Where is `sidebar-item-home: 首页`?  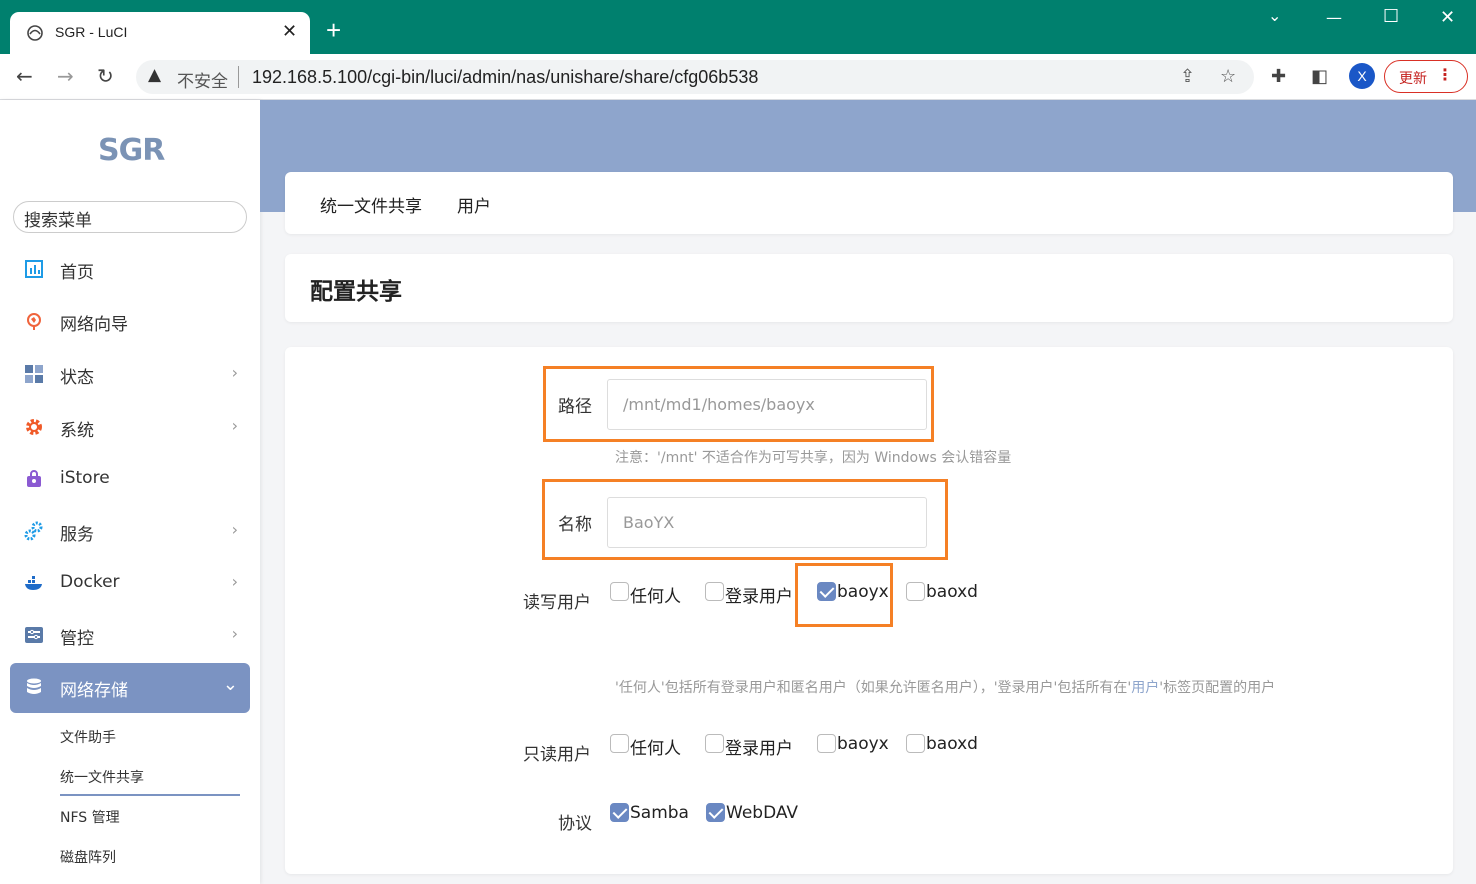 sidebar-item-home: 首页 is located at coordinates (130, 270).